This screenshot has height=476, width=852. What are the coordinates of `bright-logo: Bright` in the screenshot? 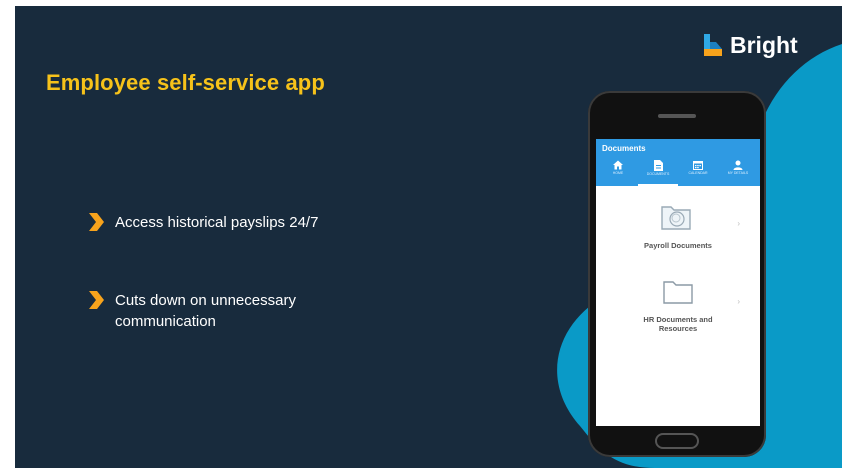 It's located at (750, 45).